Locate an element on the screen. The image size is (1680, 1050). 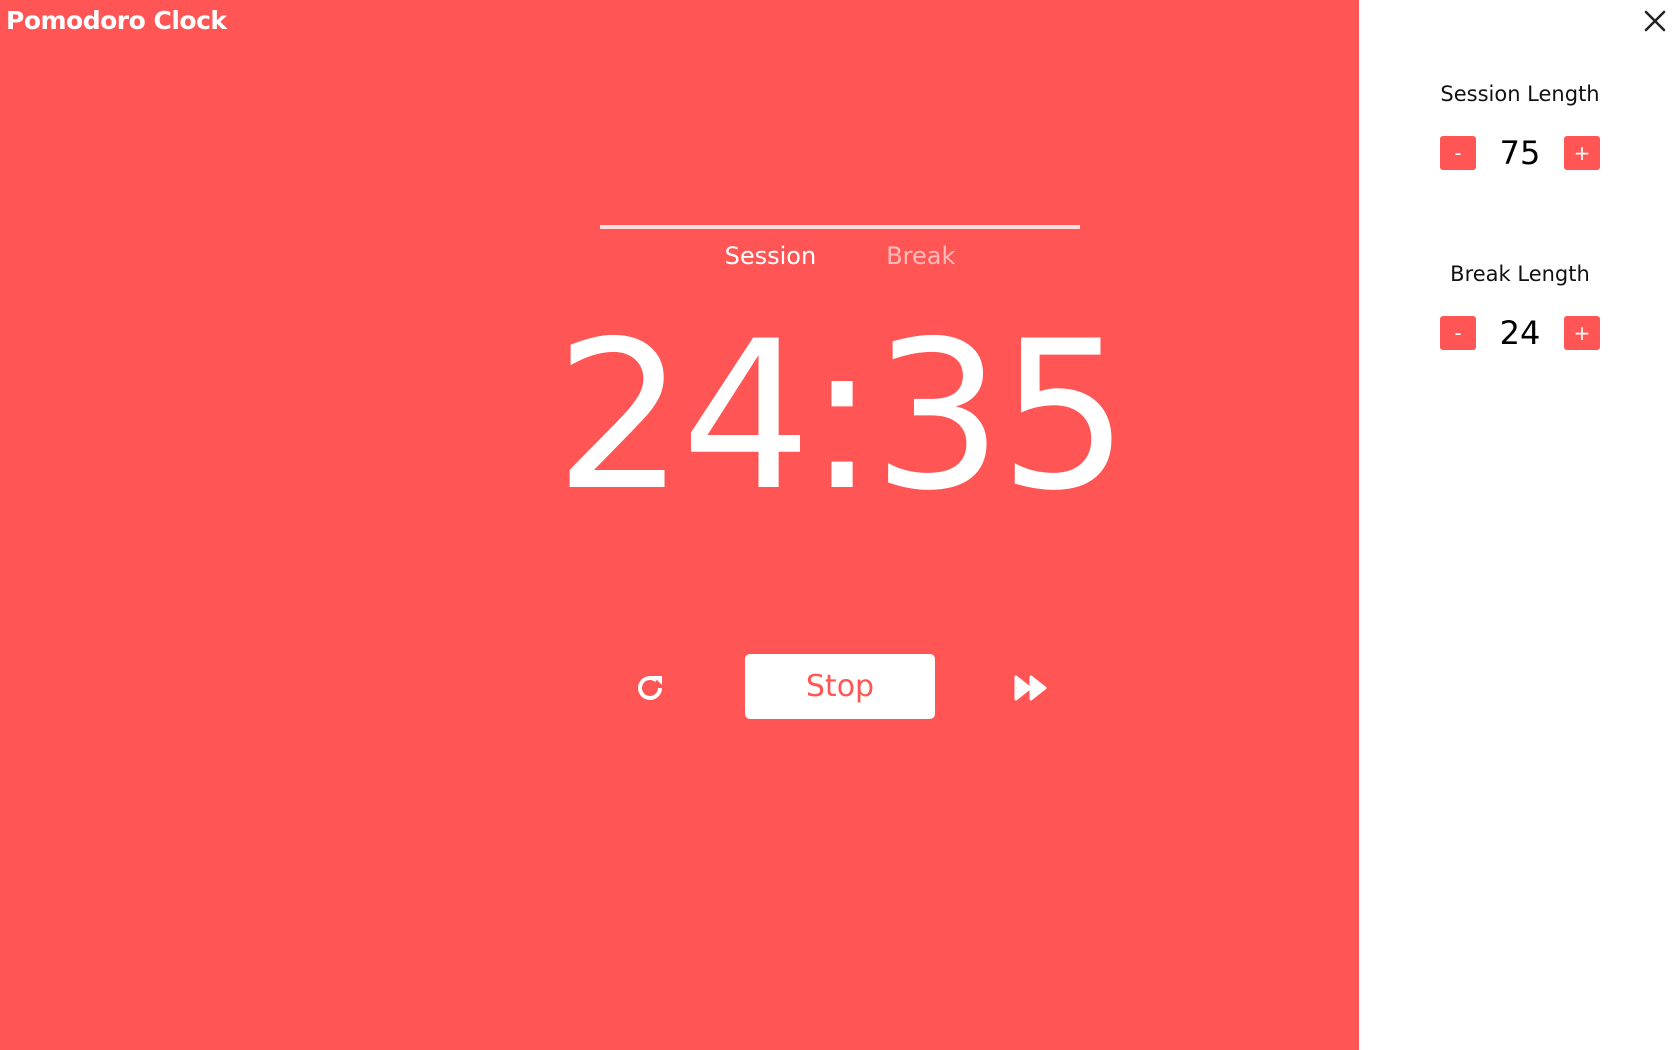
progress-bar is located at coordinates (840, 227).